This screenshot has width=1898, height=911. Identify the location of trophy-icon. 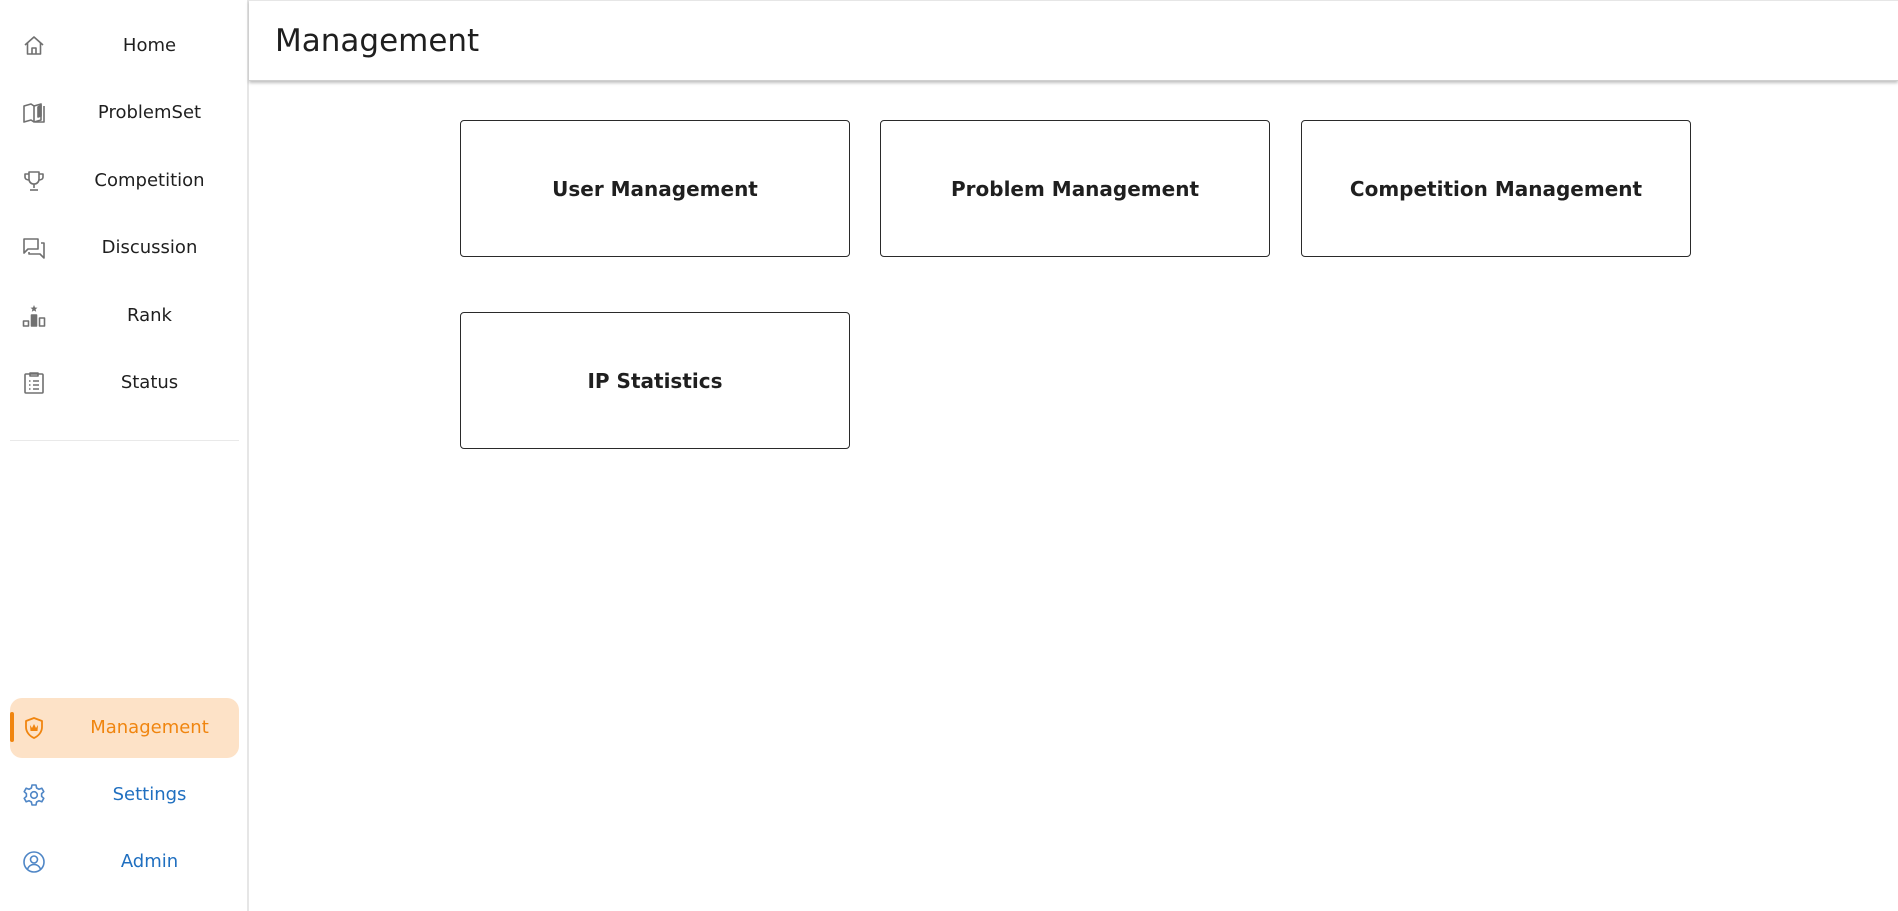
(34, 181).